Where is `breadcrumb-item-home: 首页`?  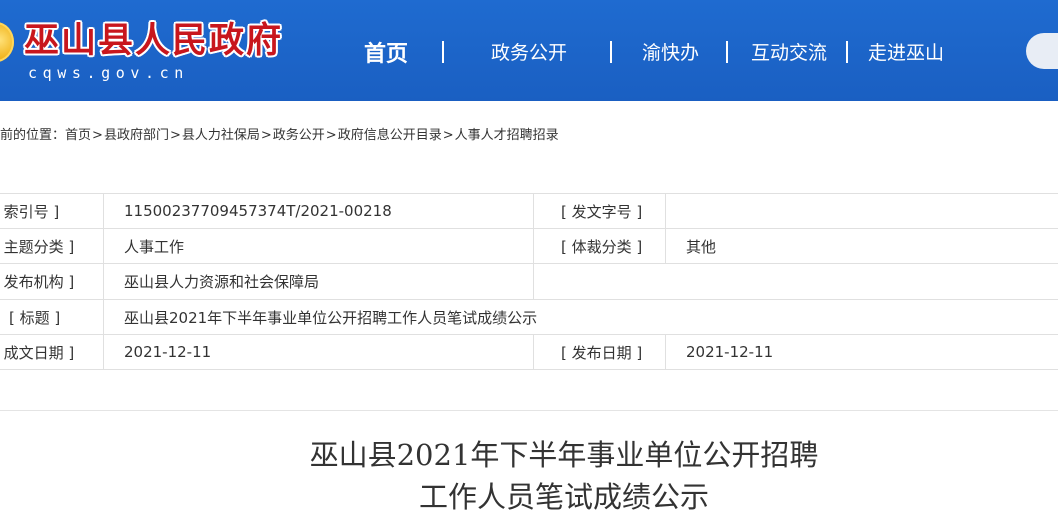
breadcrumb-item-home: 首页 is located at coordinates (78, 135).